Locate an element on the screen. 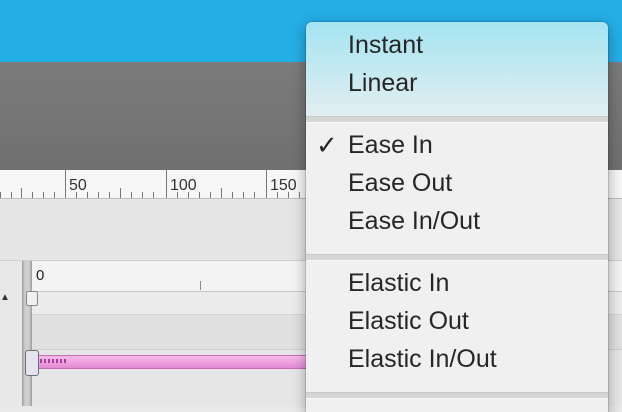 Image resolution: width=622 pixels, height=412 pixels. menu-item-label: Linear is located at coordinates (383, 83).